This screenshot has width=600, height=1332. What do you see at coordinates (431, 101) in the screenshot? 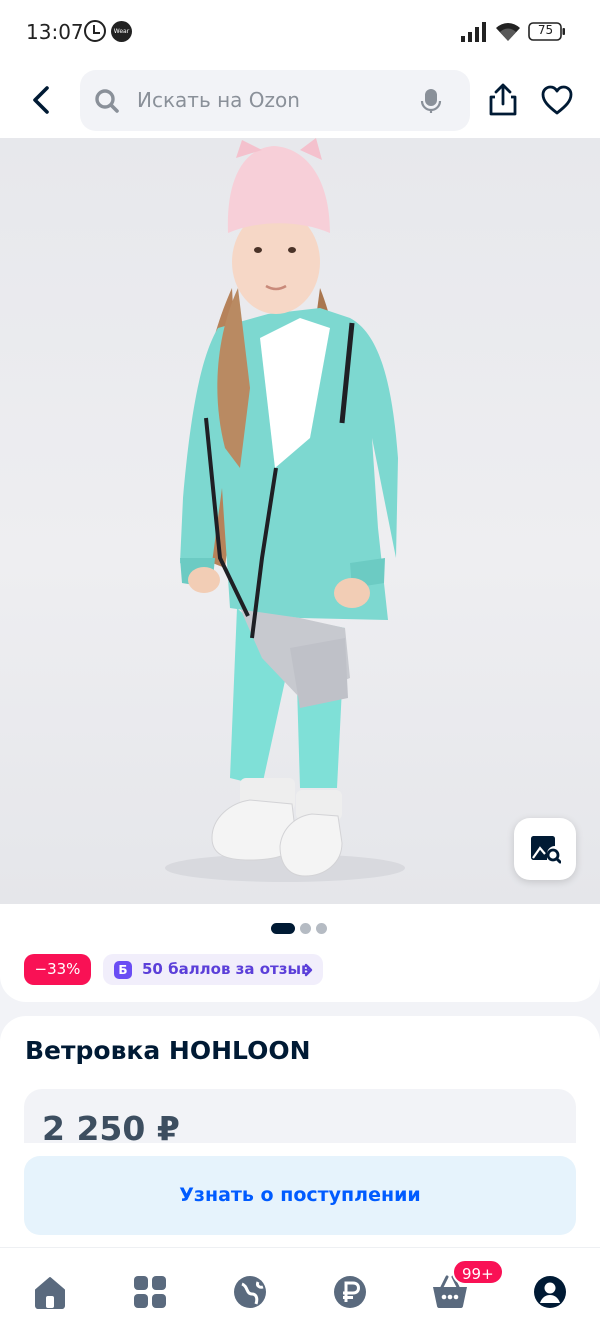
I see `microphone-icon` at bounding box center [431, 101].